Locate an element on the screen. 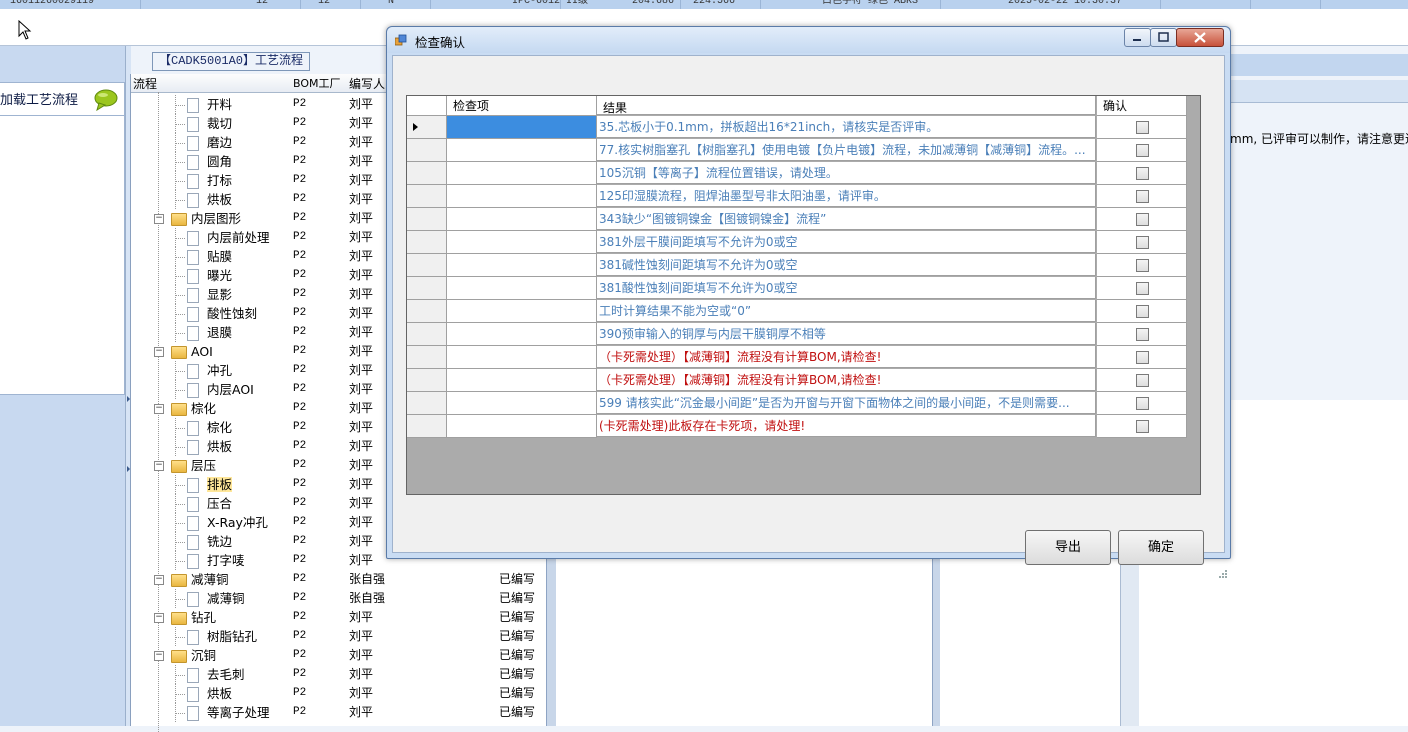 This screenshot has height=732, width=1408. top-row-cell: 224.566 is located at coordinates (714, 3).